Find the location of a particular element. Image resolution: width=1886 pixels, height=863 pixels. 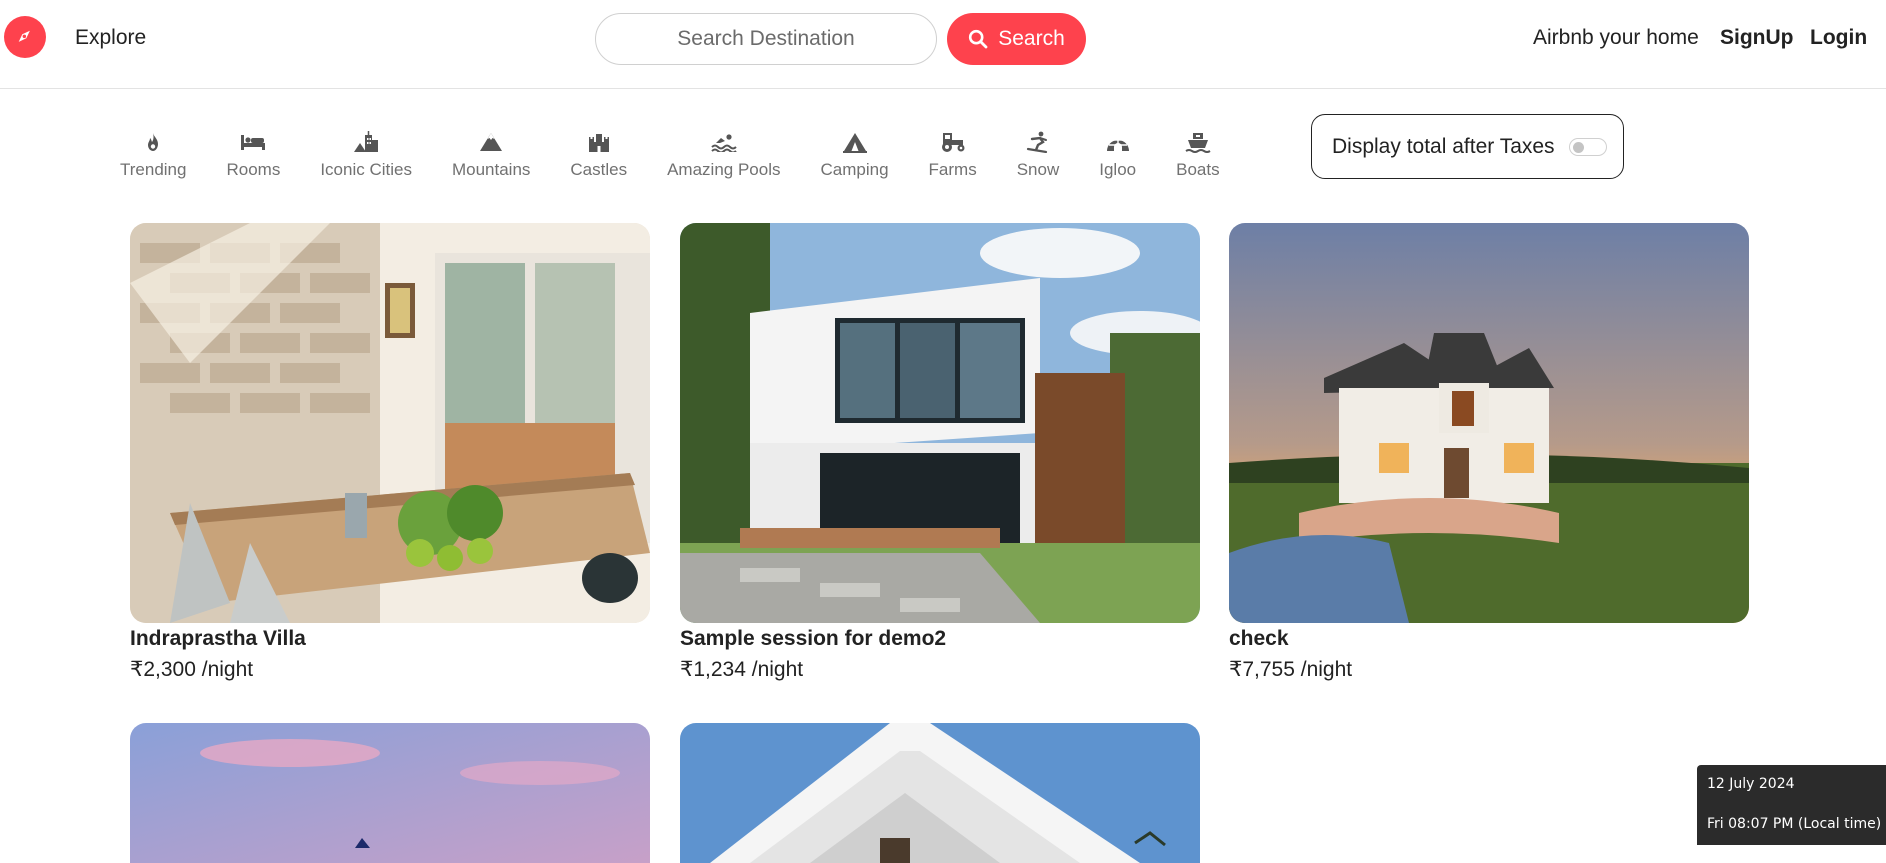

search-icon is located at coordinates (978, 39).